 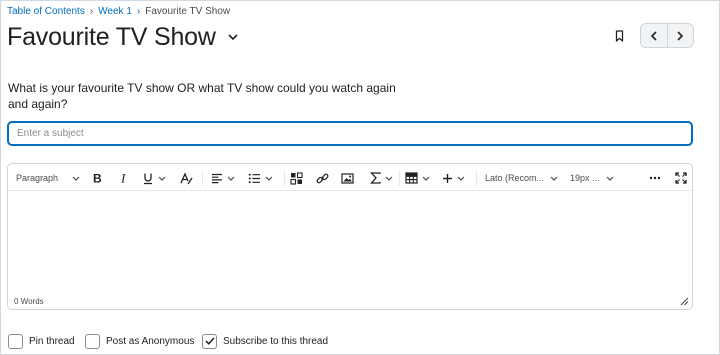 What do you see at coordinates (276, 341) in the screenshot?
I see `subscribe-thread-label: Subscribe to this thread` at bounding box center [276, 341].